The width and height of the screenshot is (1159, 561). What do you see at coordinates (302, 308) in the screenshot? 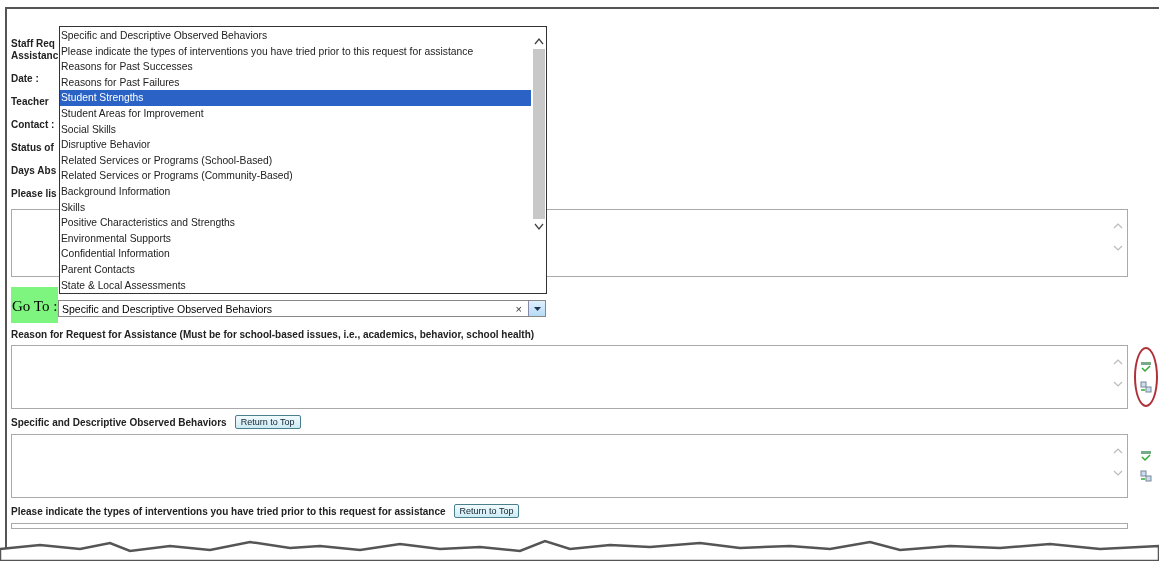
I see `go-to-combobox: Specific and Descriptive Observed Behaviors ×` at bounding box center [302, 308].